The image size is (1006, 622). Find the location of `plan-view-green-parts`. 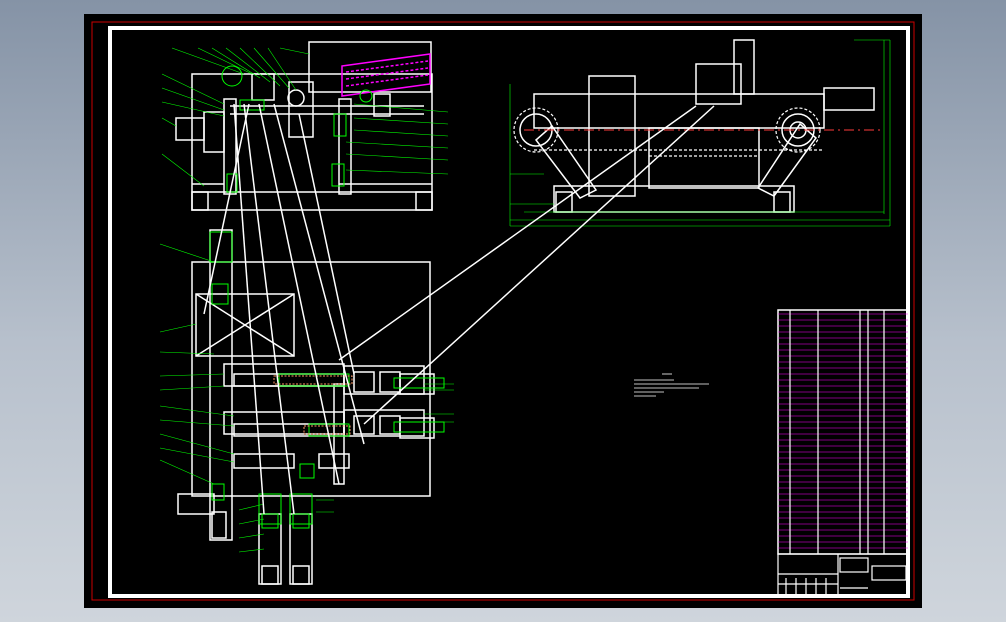

plan-view-green-parts is located at coordinates (327, 380).